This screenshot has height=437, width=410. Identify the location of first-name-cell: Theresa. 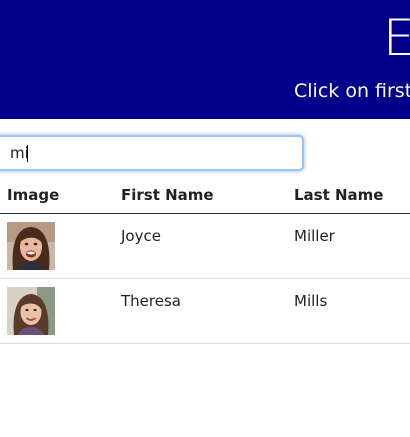
(151, 301).